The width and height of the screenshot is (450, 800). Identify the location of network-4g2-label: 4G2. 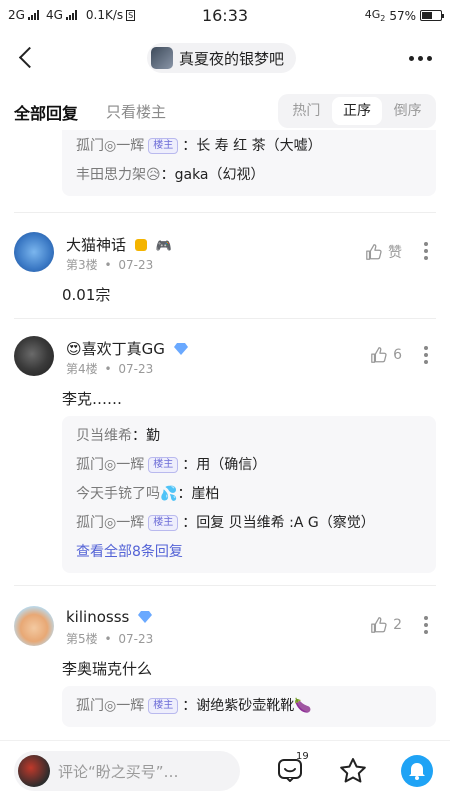
(375, 15).